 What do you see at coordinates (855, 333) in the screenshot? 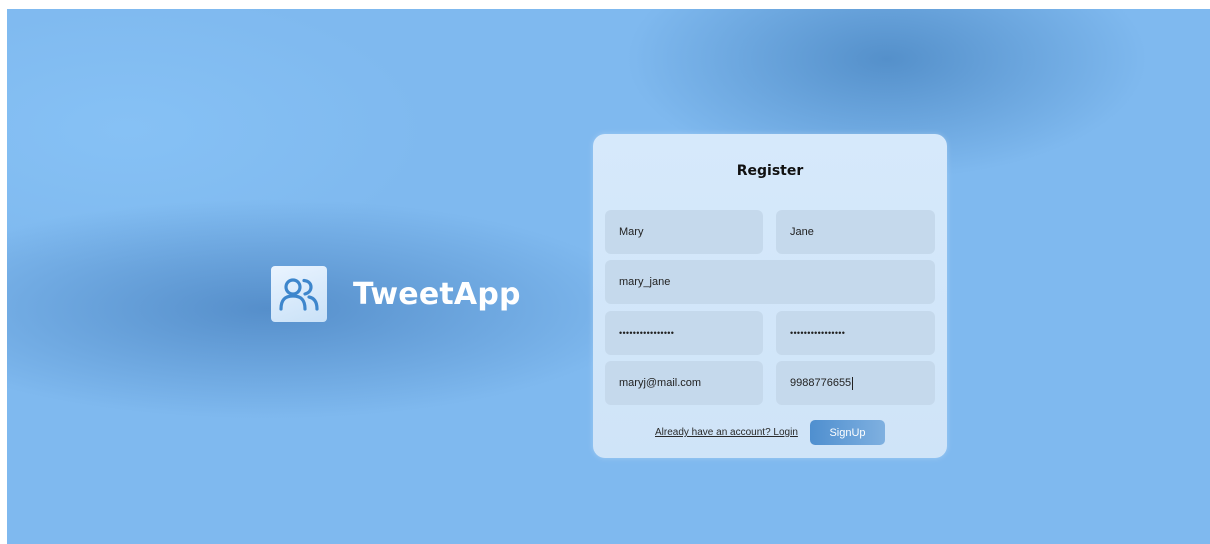
I see `confirm-password-field: ••••••••••••••••` at bounding box center [855, 333].